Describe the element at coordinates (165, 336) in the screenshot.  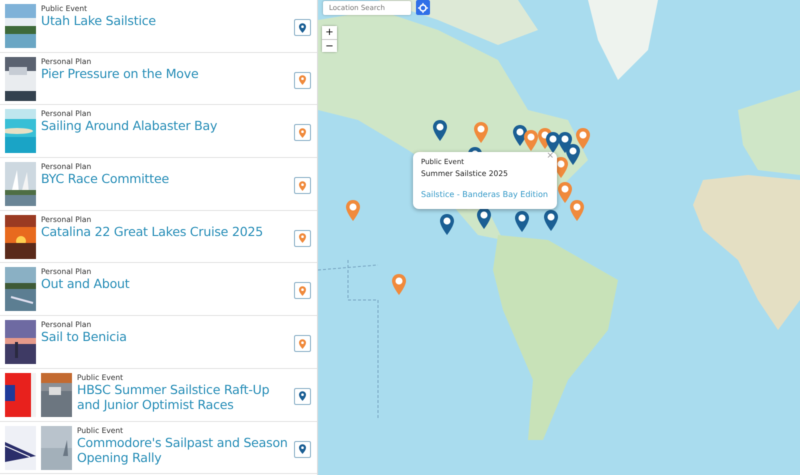
I see `plan-title-link: Sail to Benicia` at that location.